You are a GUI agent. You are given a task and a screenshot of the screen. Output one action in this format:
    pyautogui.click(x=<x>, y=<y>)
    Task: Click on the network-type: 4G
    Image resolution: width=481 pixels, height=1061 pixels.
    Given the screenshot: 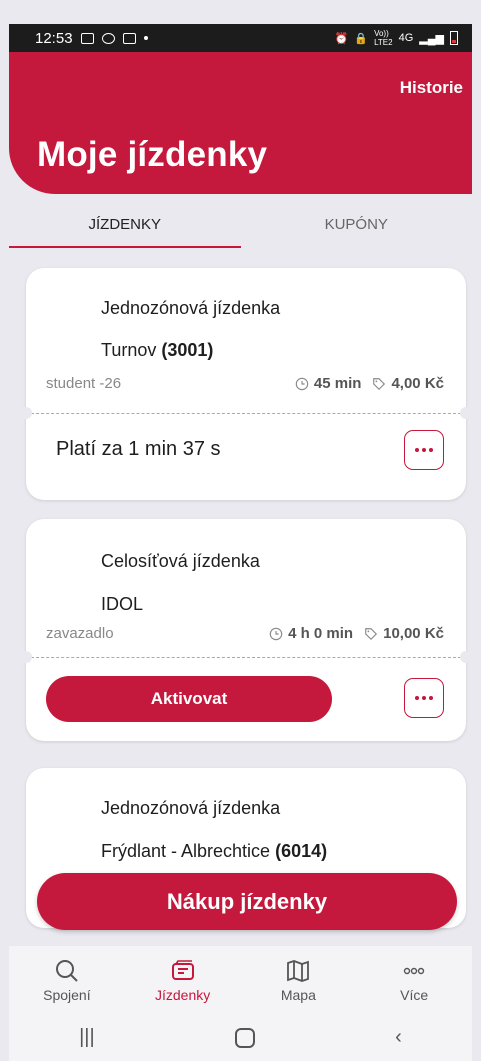 What is the action you would take?
    pyautogui.click(x=406, y=38)
    